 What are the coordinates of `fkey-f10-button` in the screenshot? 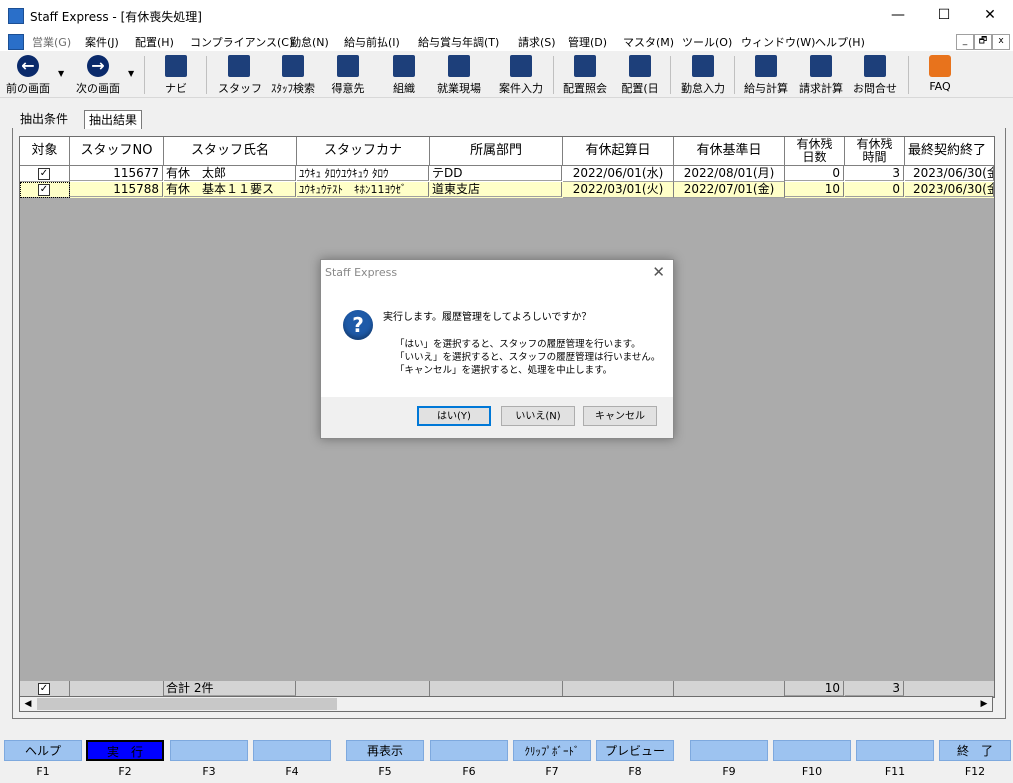 It's located at (812, 750).